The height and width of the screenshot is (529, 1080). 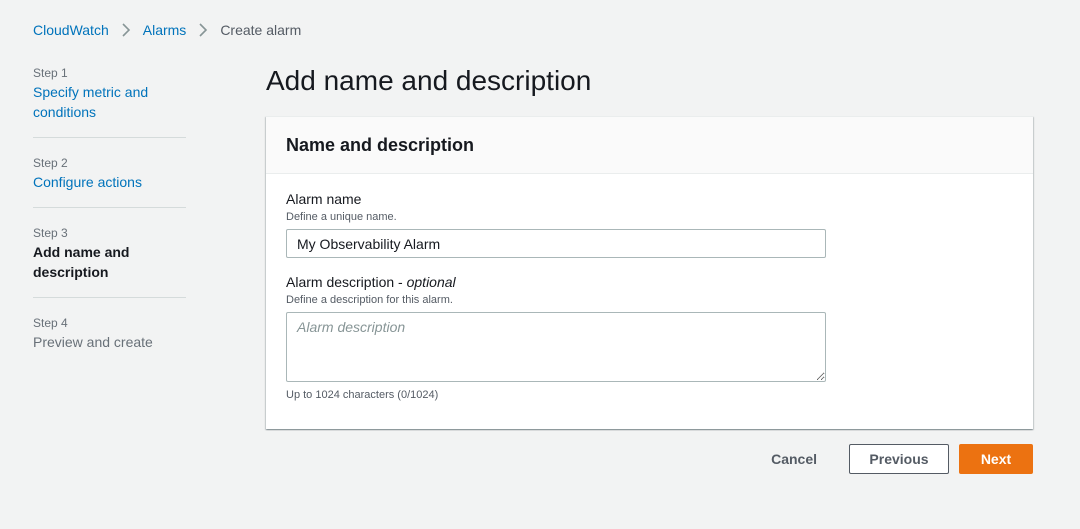 I want to click on container-header: Name and description, so click(x=649, y=145).